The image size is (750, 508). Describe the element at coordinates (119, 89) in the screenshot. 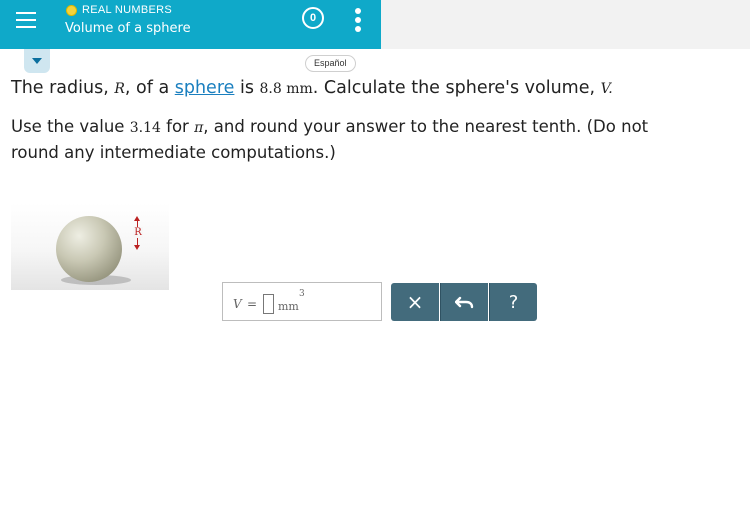

I see `radius-variable: R` at that location.